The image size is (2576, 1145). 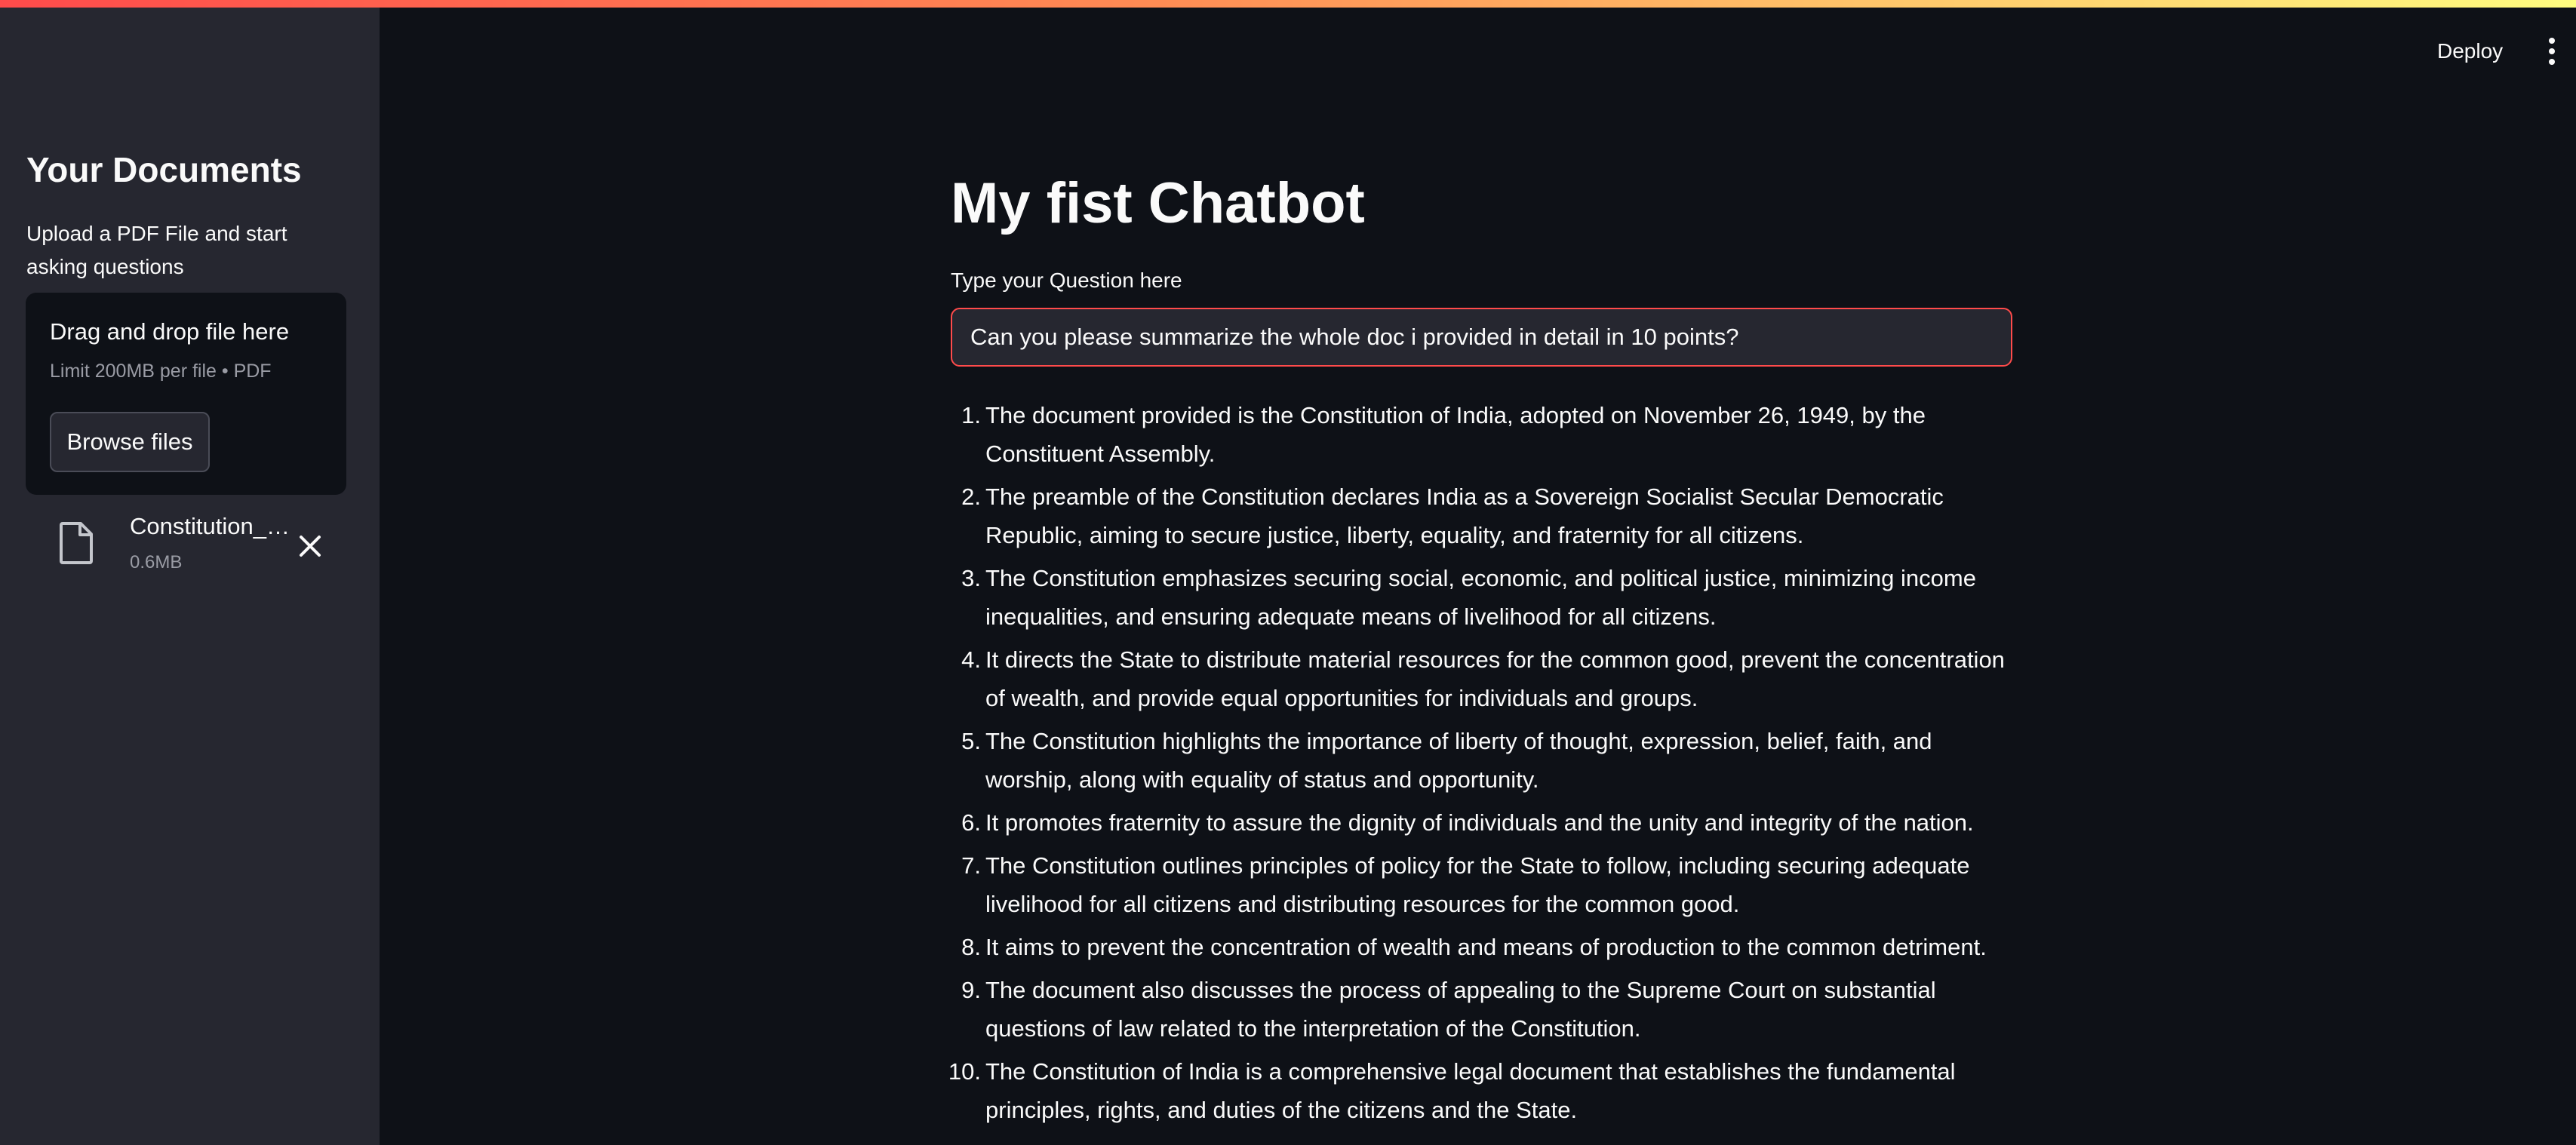 What do you see at coordinates (971, 741) in the screenshot?
I see `answer-number: 5.` at bounding box center [971, 741].